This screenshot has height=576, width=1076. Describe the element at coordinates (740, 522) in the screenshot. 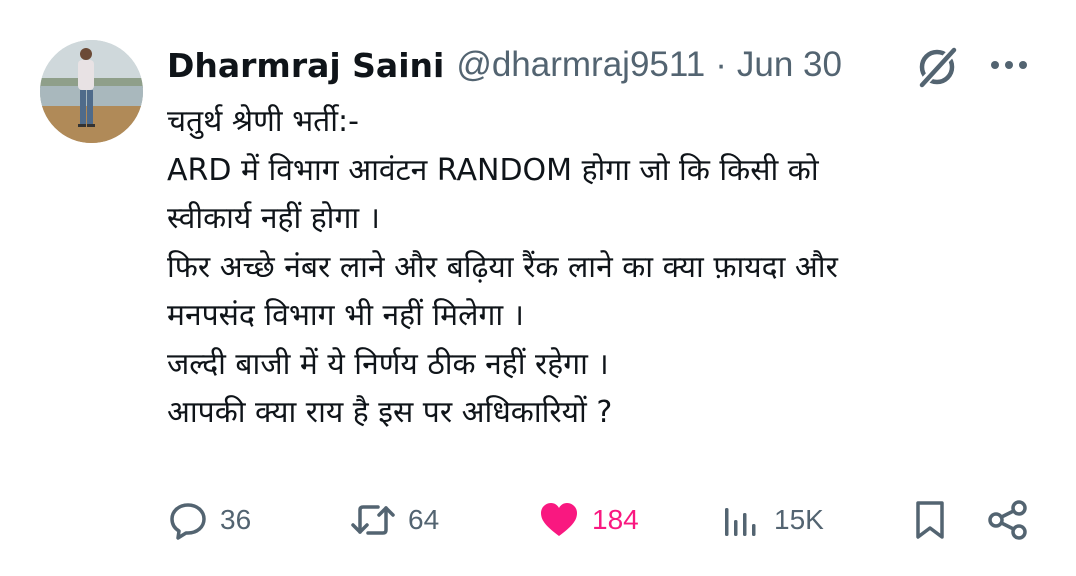

I see `views-icon` at that location.